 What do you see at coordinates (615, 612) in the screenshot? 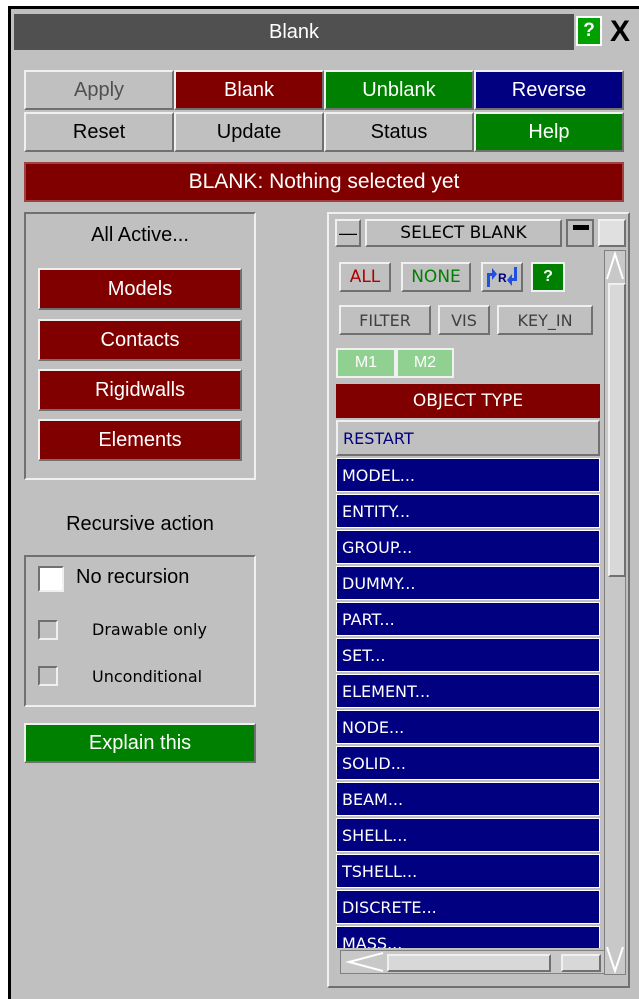
I see `vertical-scrollbar` at bounding box center [615, 612].